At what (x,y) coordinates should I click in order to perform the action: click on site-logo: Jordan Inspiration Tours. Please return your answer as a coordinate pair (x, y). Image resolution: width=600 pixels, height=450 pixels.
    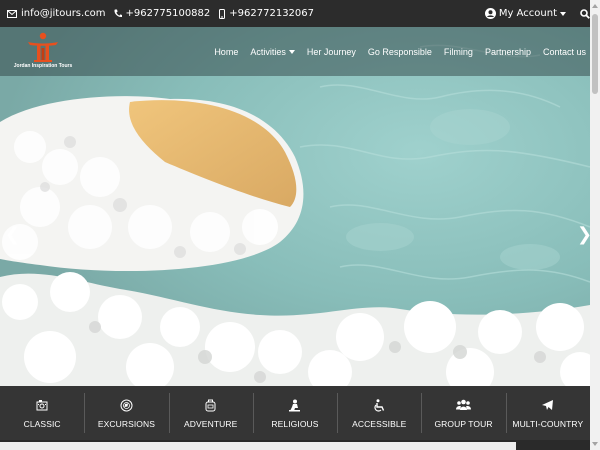
    Looking at the image, I should click on (43, 51).